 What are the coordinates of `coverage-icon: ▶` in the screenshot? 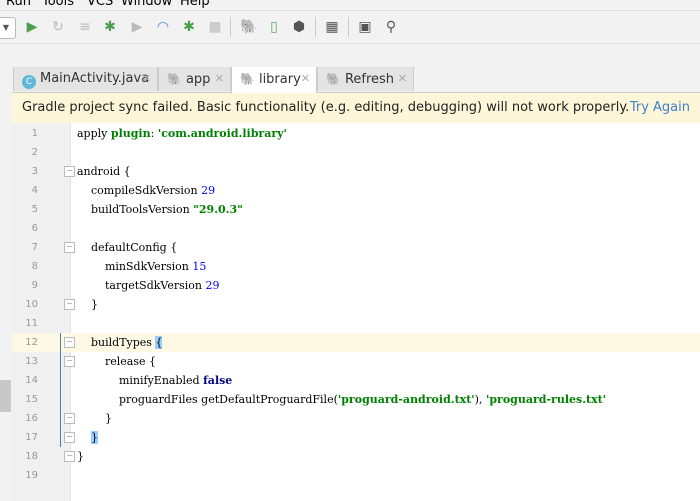 It's located at (137, 27).